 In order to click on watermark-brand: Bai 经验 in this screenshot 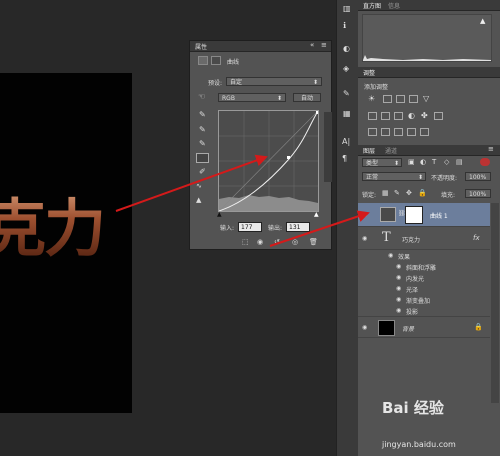, I will do `click(413, 408)`.